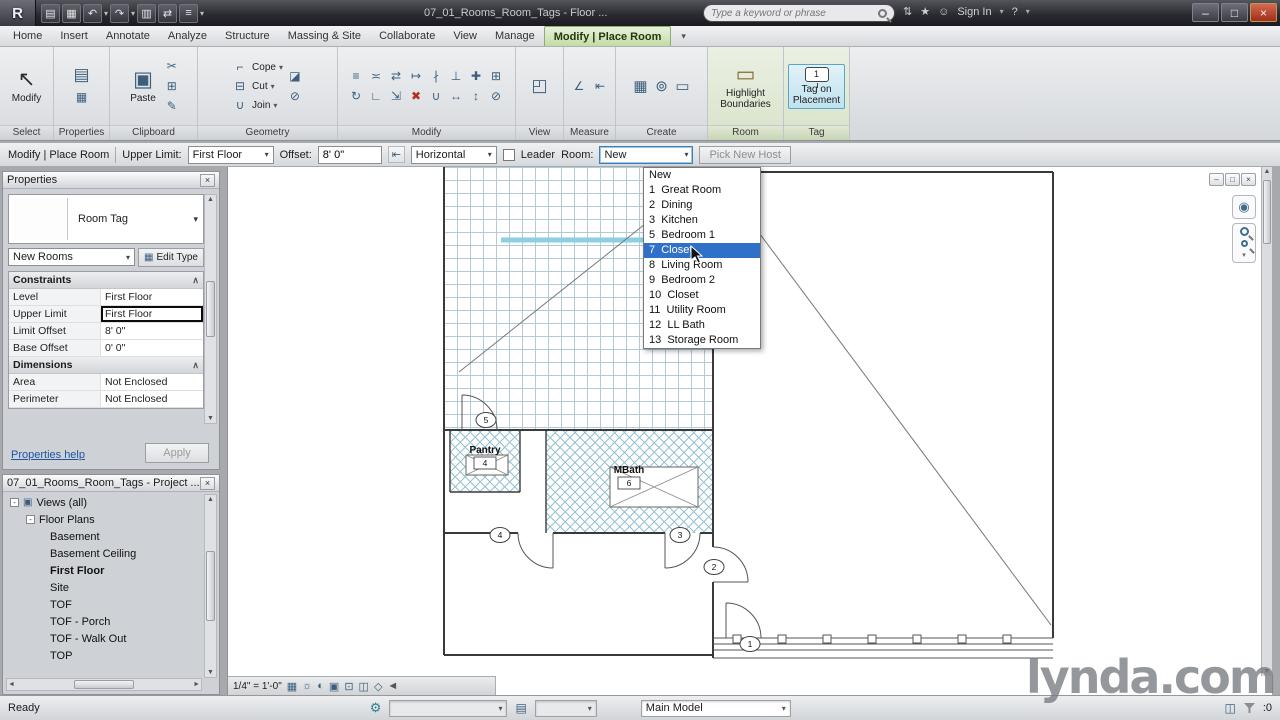 This screenshot has height=720, width=1280. Describe the element at coordinates (267, 132) in the screenshot. I see `panel-label-geometry: Geometry` at that location.